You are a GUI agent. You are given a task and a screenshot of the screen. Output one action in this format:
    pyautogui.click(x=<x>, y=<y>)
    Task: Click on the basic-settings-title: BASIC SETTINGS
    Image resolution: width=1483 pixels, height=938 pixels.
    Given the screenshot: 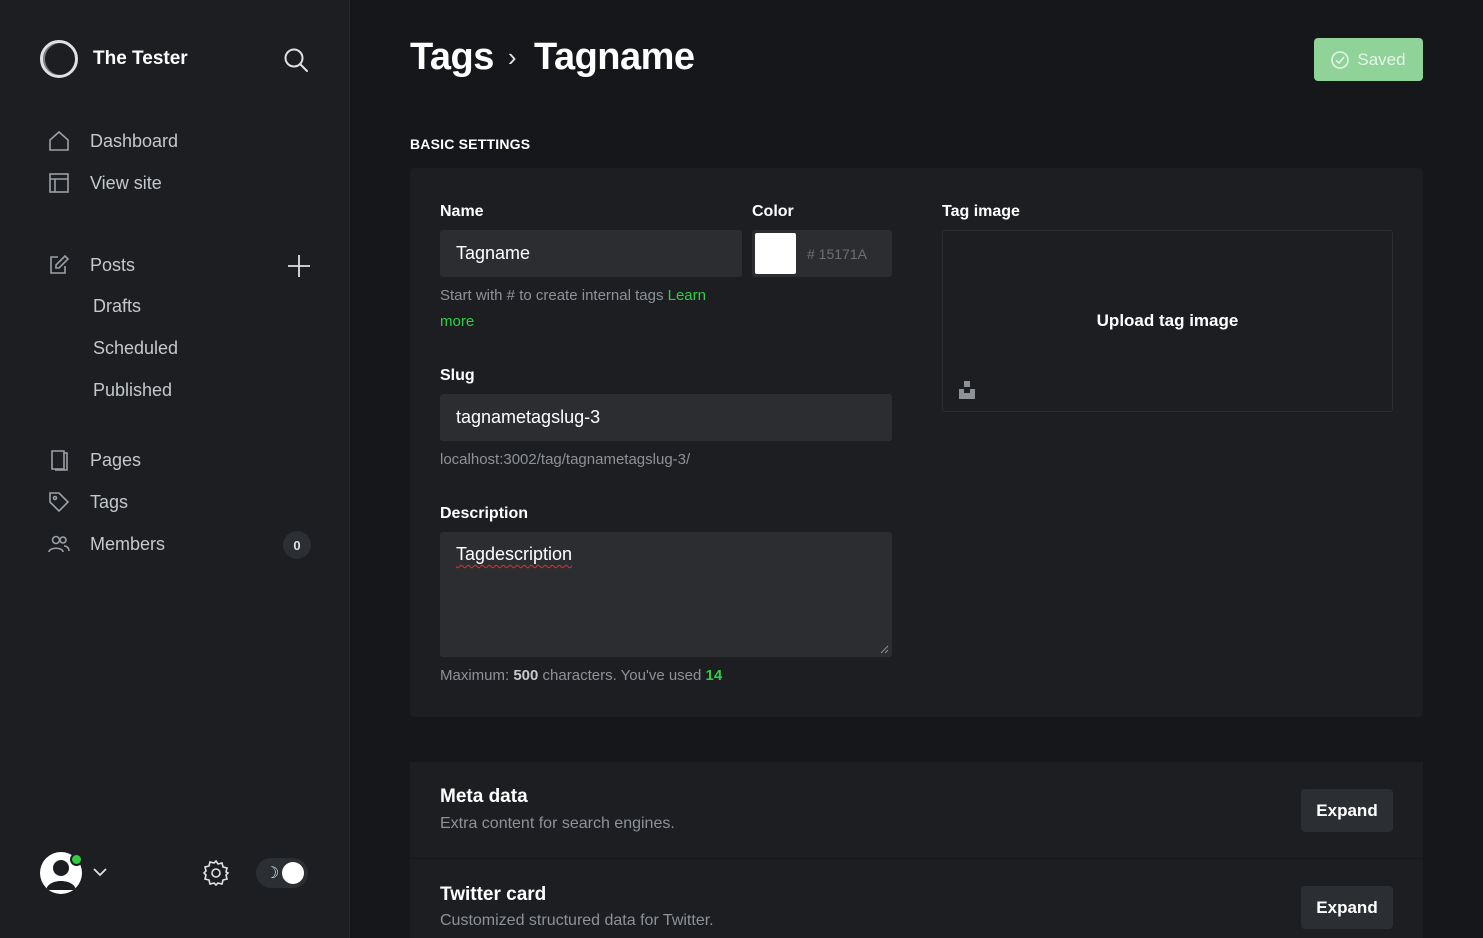 What is the action you would take?
    pyautogui.click(x=470, y=144)
    